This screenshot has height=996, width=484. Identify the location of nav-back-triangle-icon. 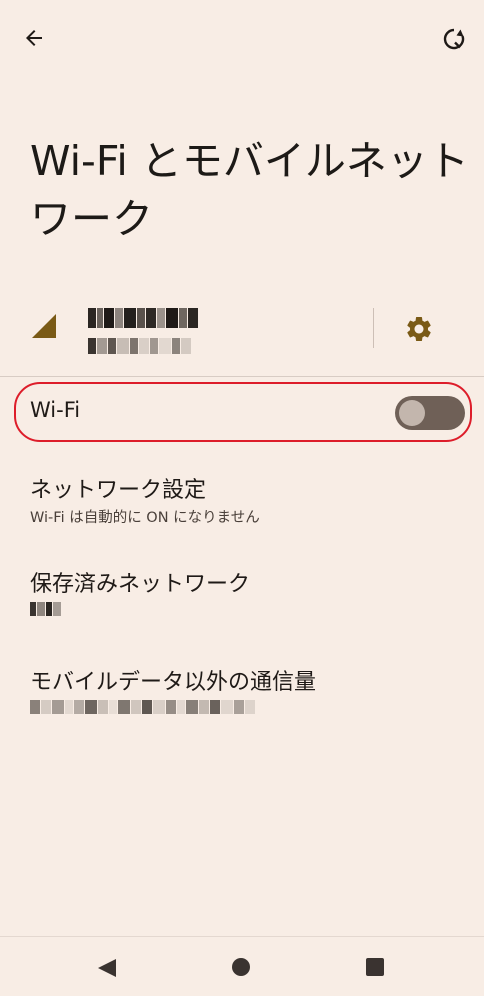
(107, 968).